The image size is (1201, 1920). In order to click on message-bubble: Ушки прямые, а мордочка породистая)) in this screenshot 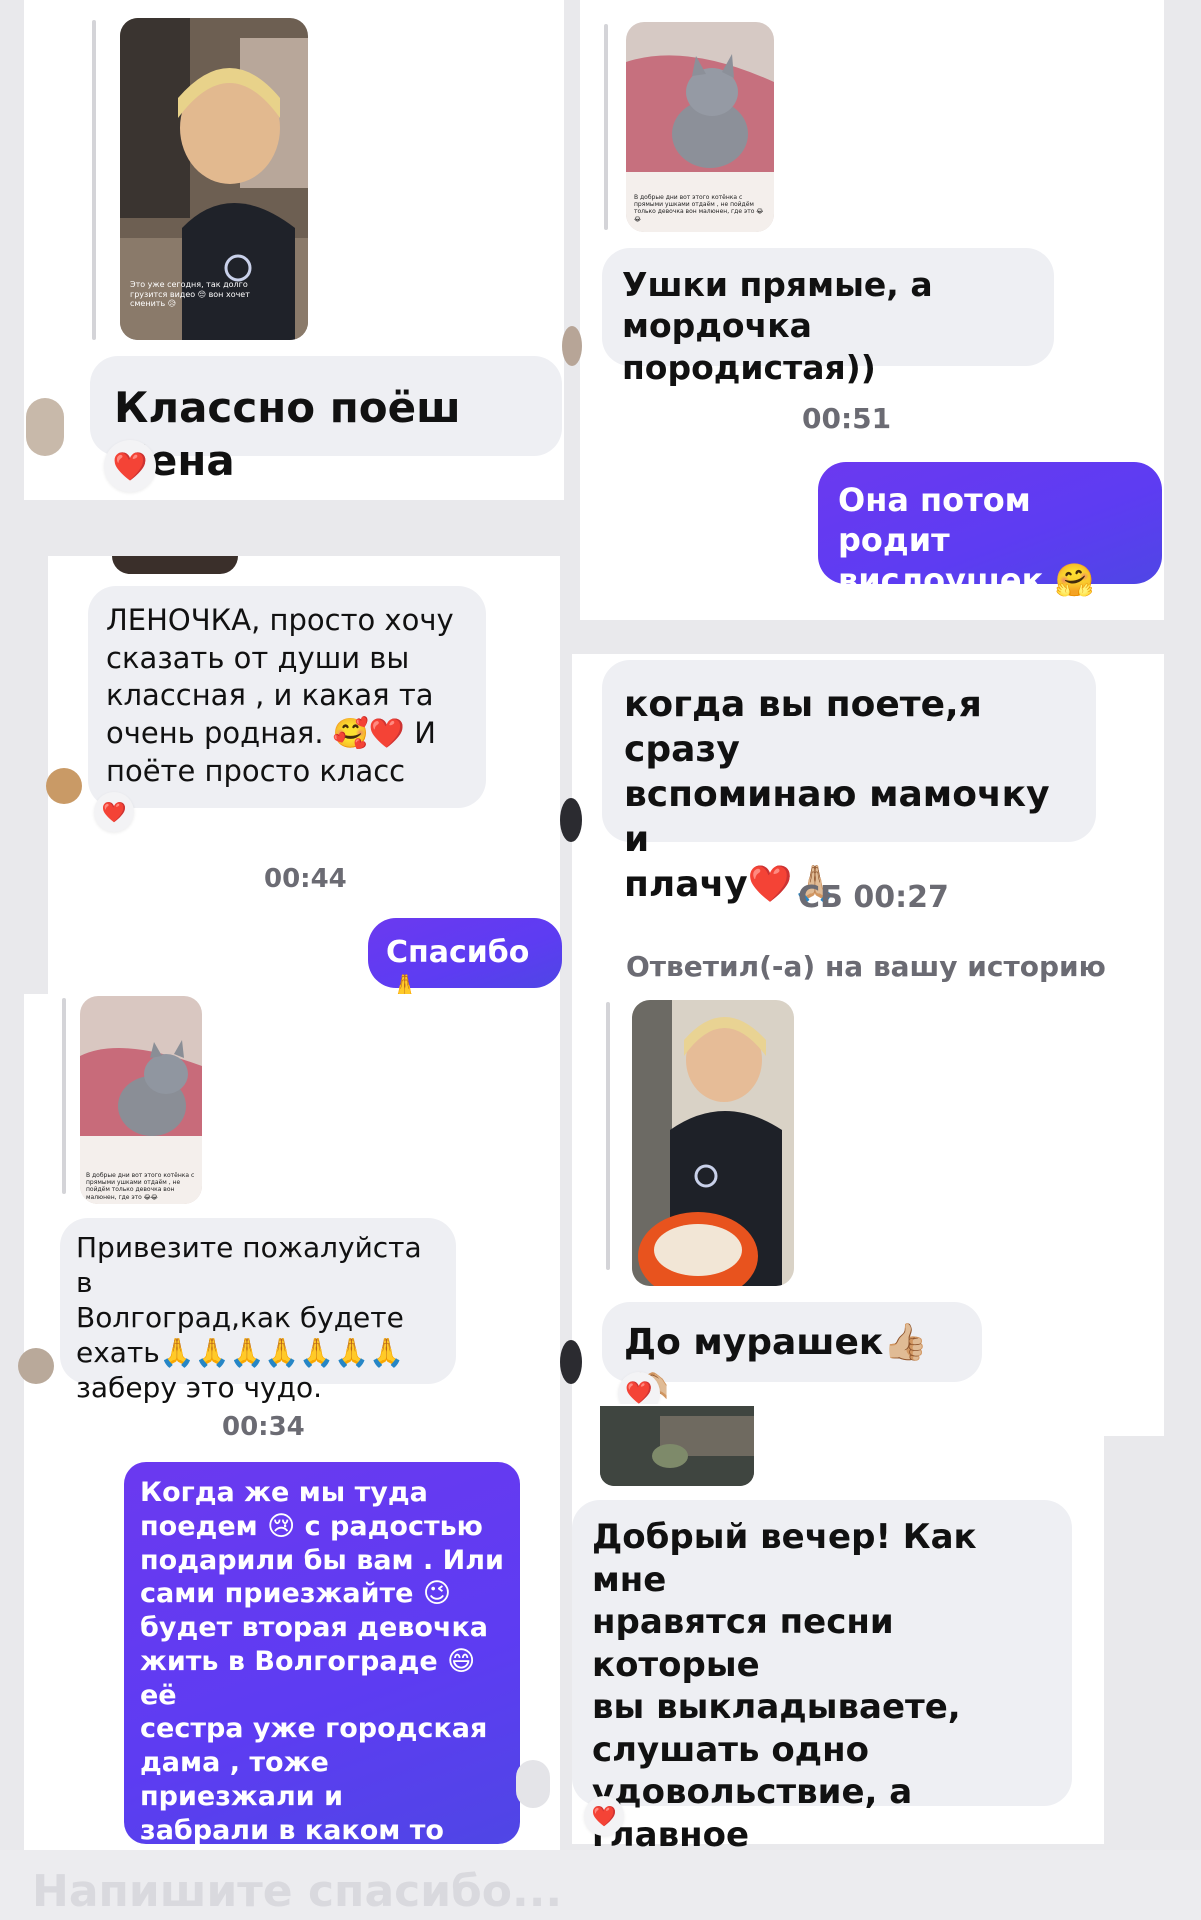, I will do `click(828, 317)`.